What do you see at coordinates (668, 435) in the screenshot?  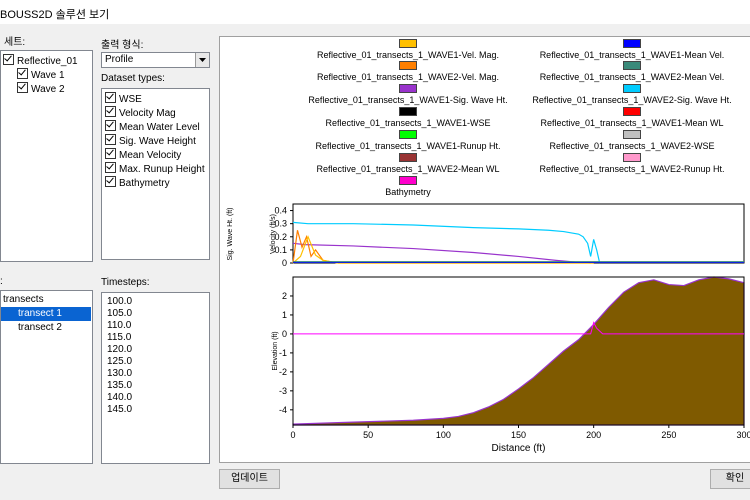 I see `x-tick-label: 250` at bounding box center [668, 435].